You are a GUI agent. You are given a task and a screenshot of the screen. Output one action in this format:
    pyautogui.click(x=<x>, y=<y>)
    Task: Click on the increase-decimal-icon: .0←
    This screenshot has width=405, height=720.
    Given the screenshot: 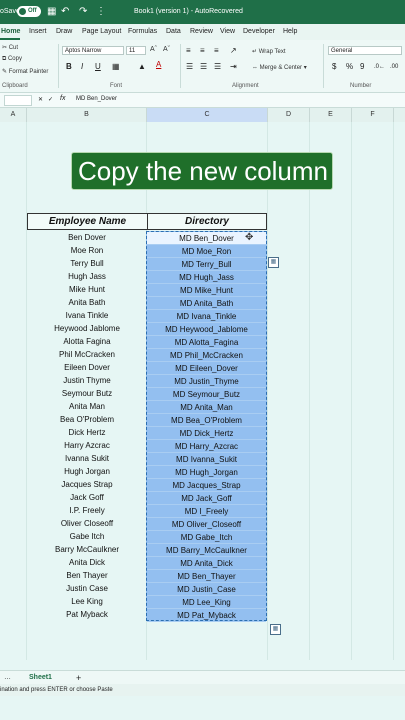 What is the action you would take?
    pyautogui.click(x=379, y=67)
    